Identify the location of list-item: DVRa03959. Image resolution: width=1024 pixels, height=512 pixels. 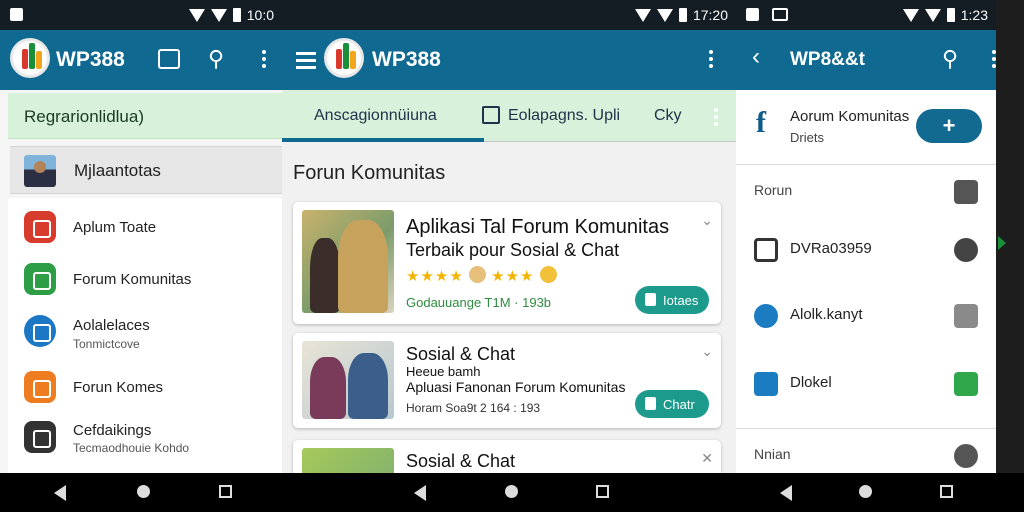
(866, 250).